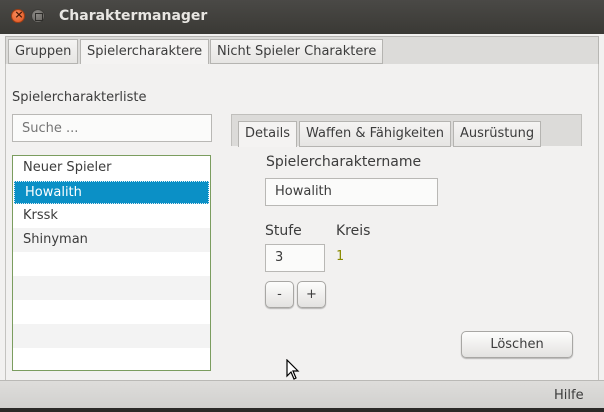  What do you see at coordinates (43, 51) in the screenshot?
I see `tab-gruppen: Gruppen` at bounding box center [43, 51].